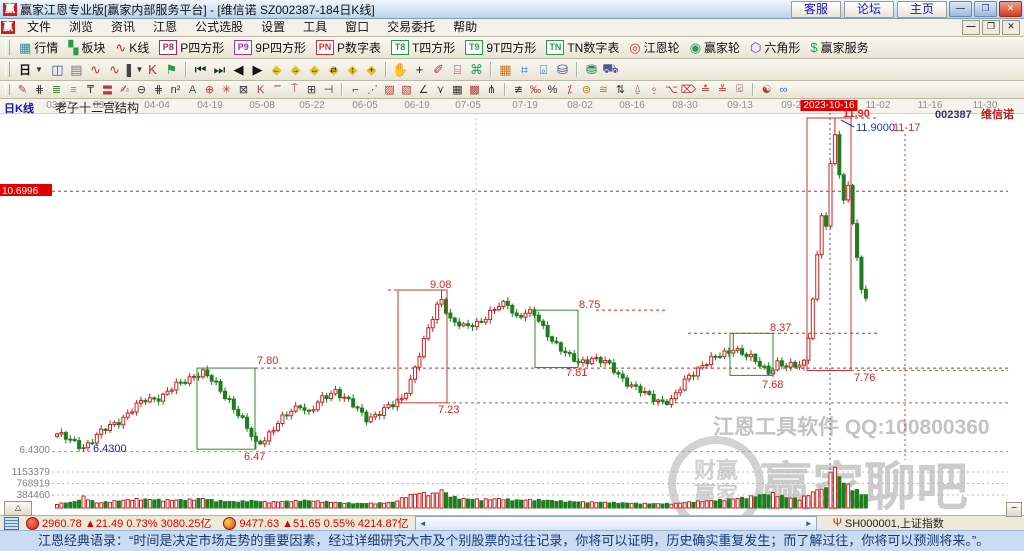 This screenshot has height=551, width=1024. What do you see at coordinates (576, 373) in the screenshot?
I see `chart-annotation-label: 7.81` at bounding box center [576, 373].